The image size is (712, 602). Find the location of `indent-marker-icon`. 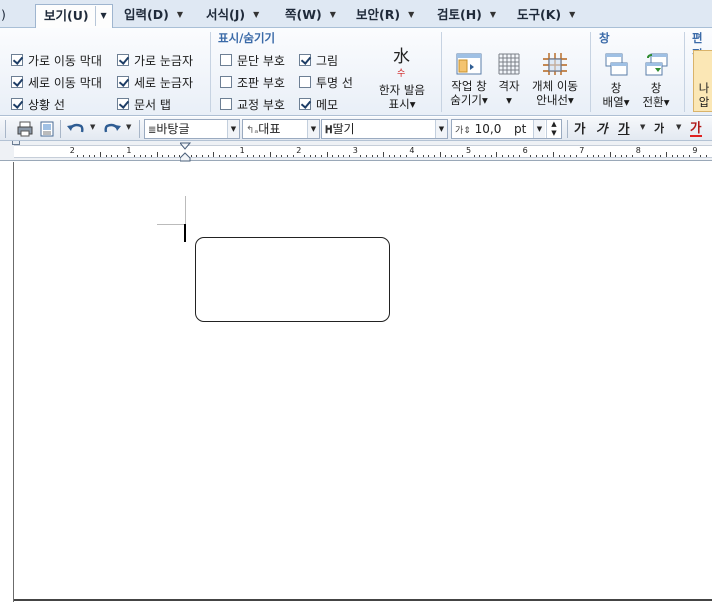

indent-marker-icon is located at coordinates (185, 152).